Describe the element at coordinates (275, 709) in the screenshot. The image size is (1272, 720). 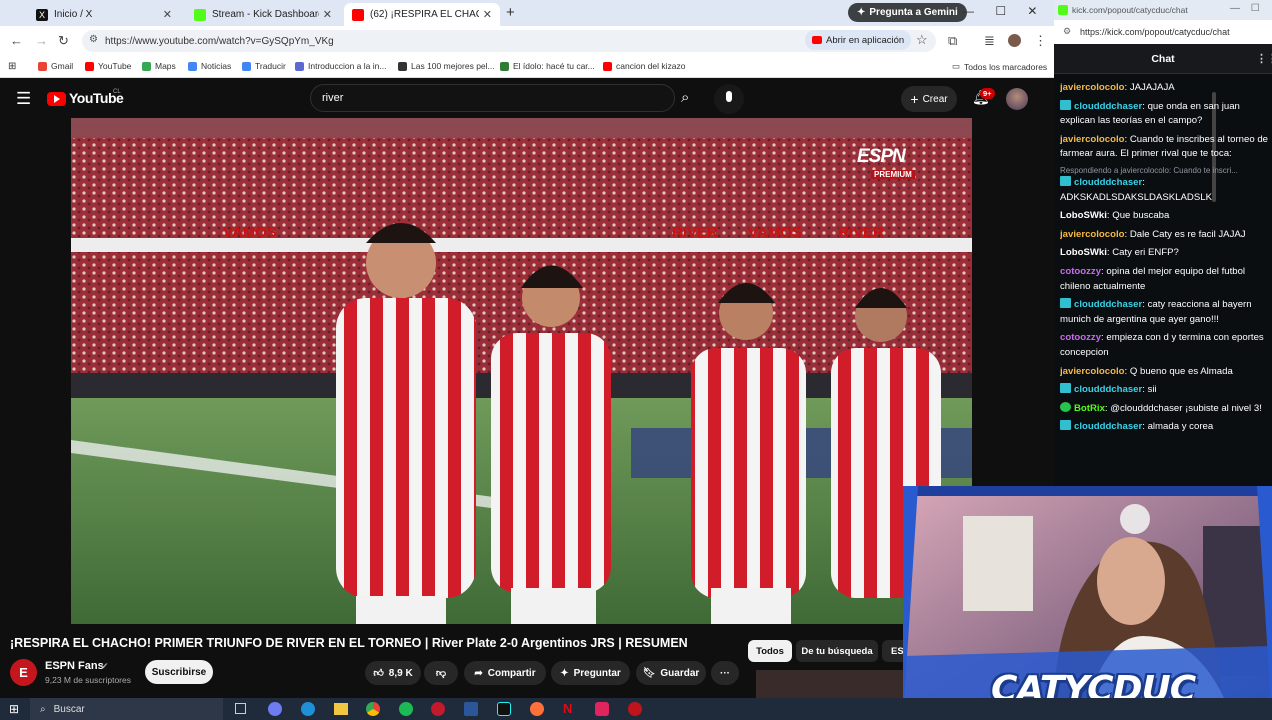
I see `copilot-icon` at that location.